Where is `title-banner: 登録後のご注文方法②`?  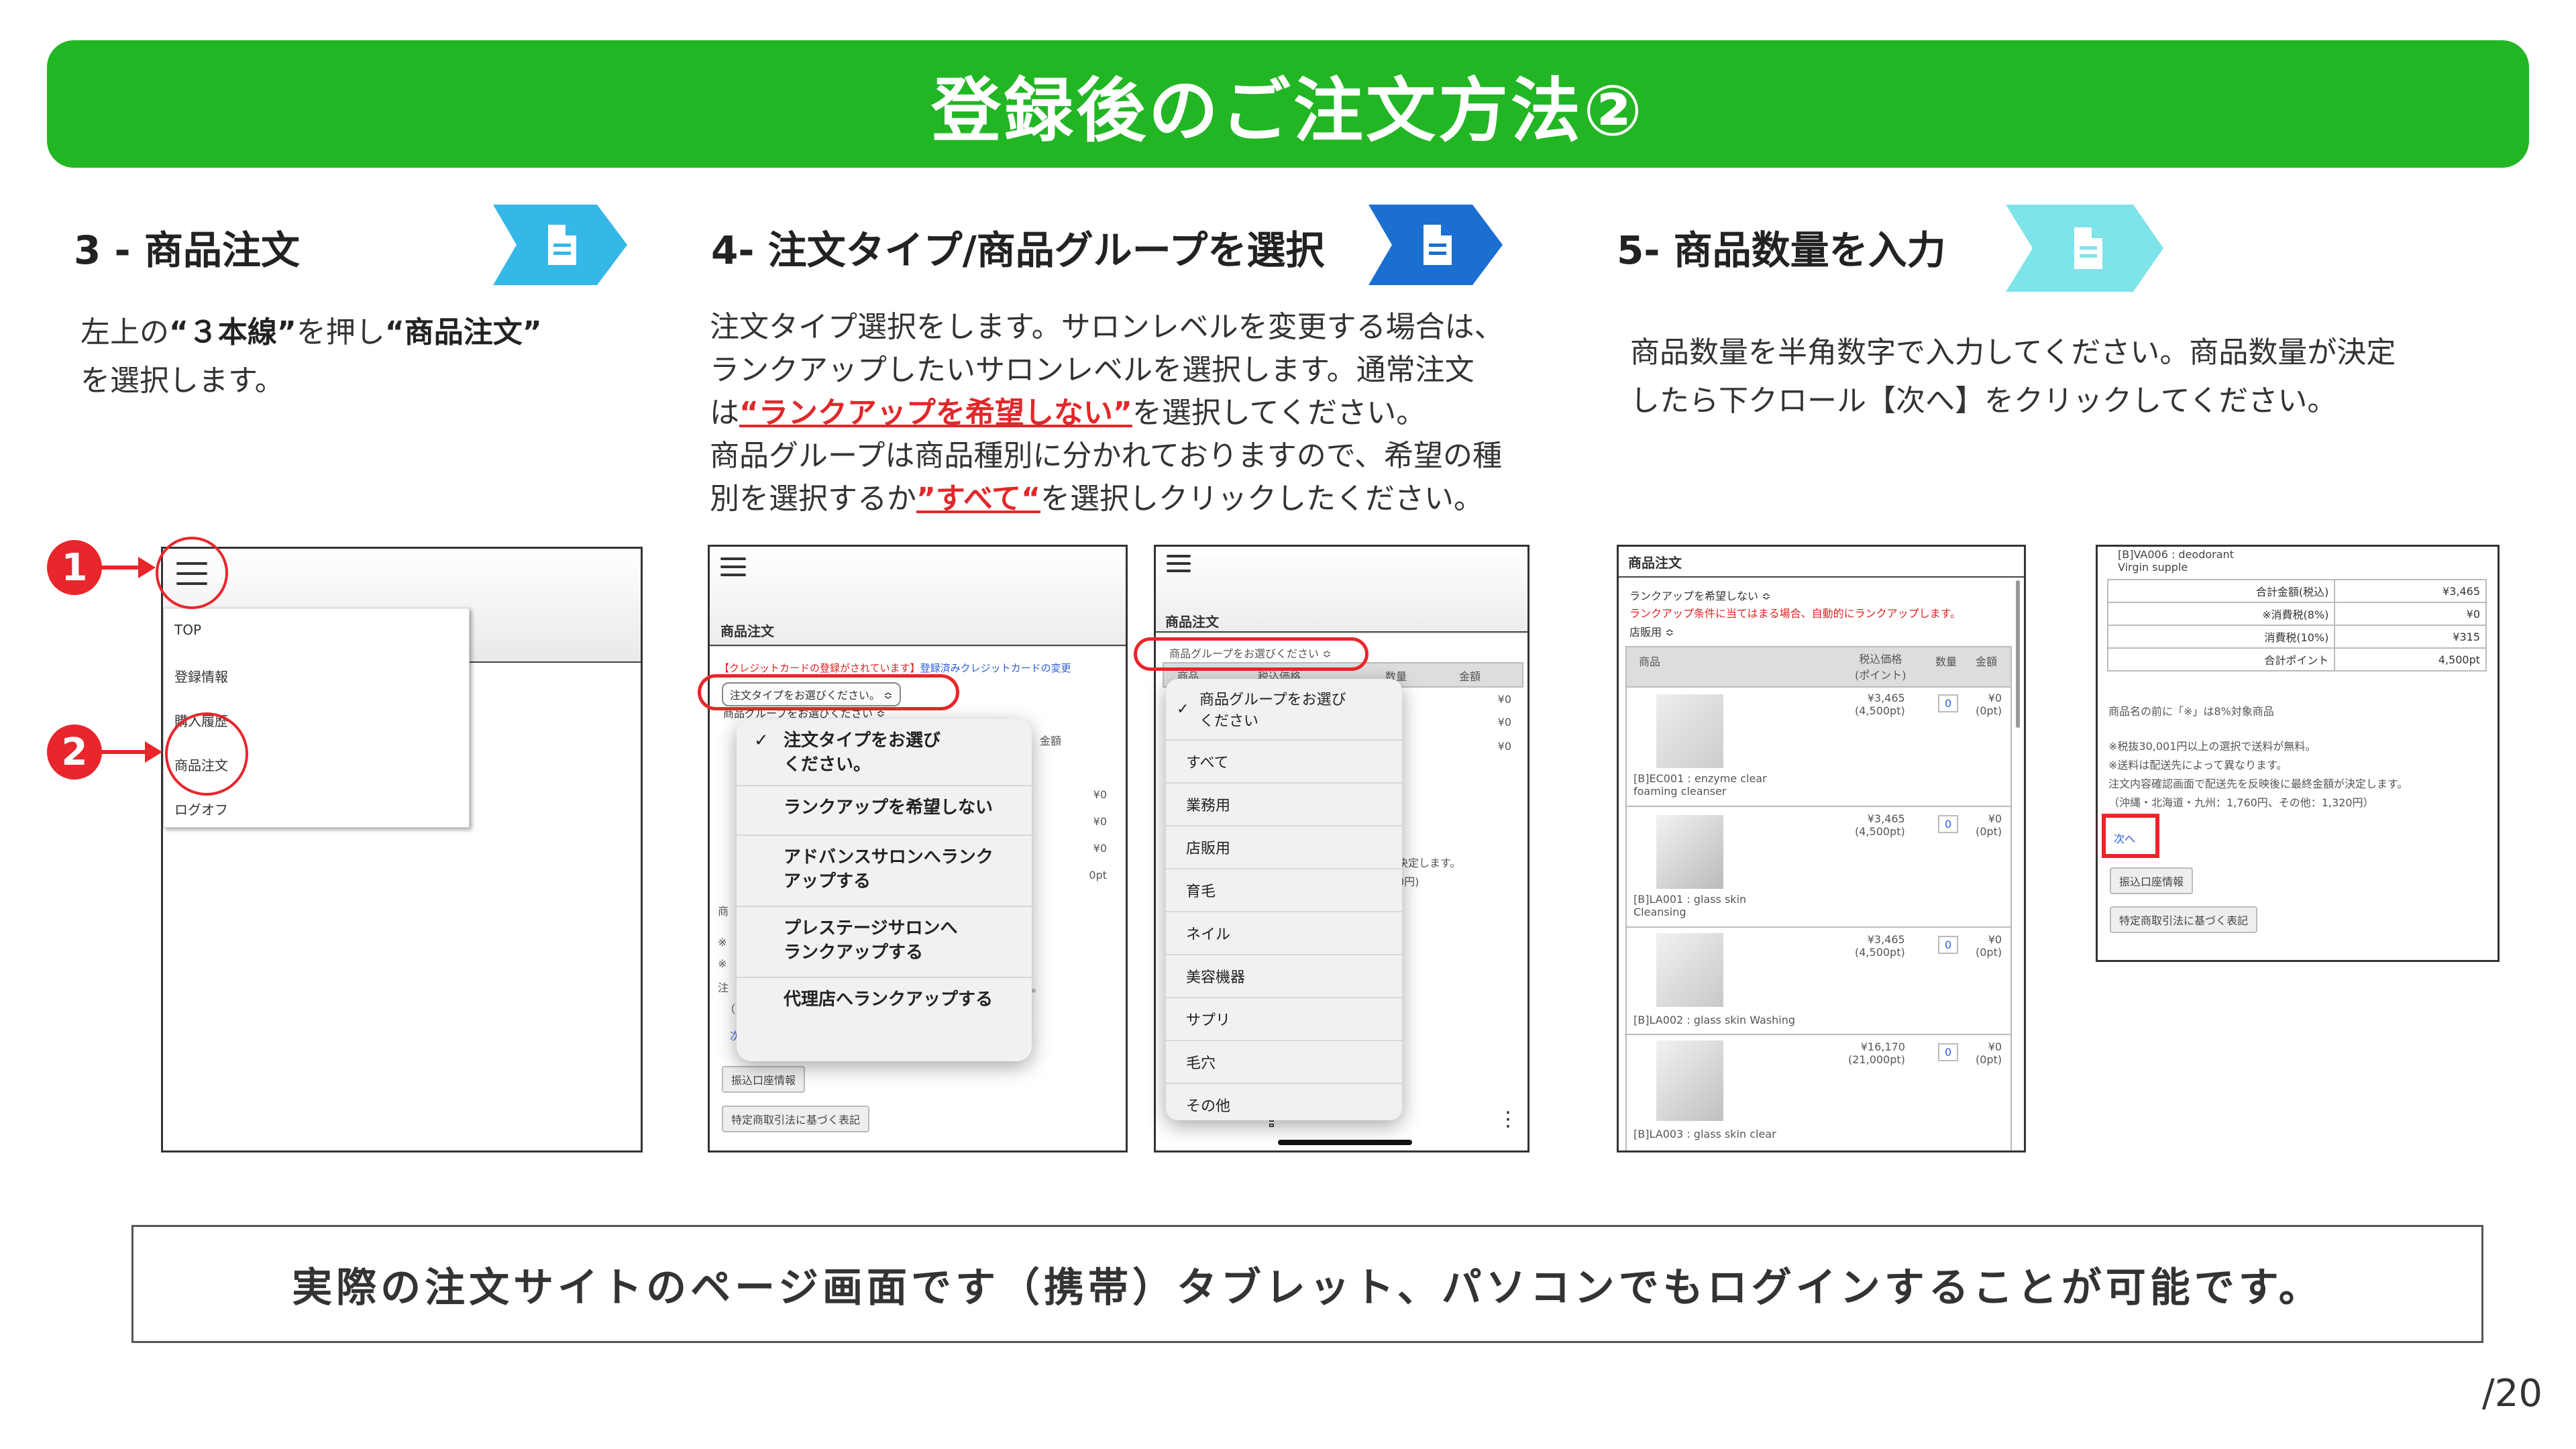
title-banner: 登録後のご注文方法② is located at coordinates (1288, 104).